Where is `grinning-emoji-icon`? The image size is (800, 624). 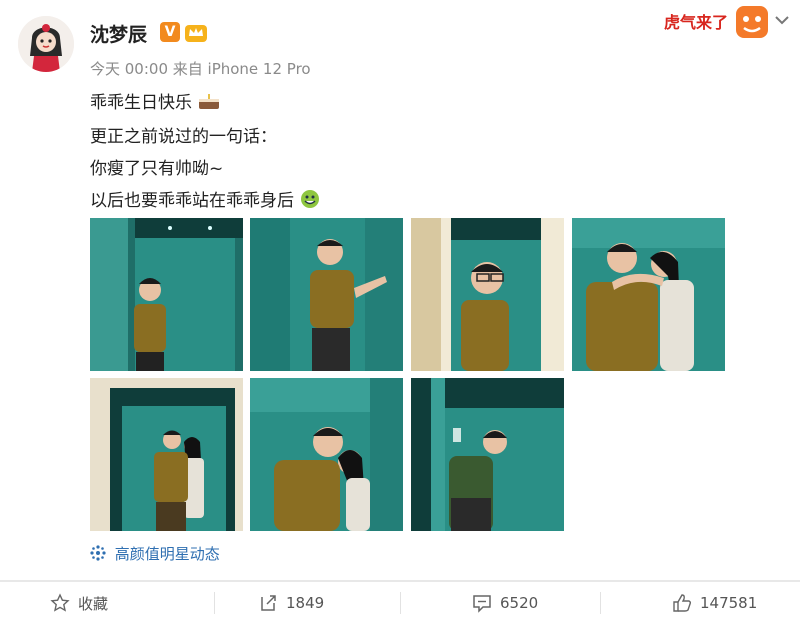
grinning-emoji-icon is located at coordinates (310, 201).